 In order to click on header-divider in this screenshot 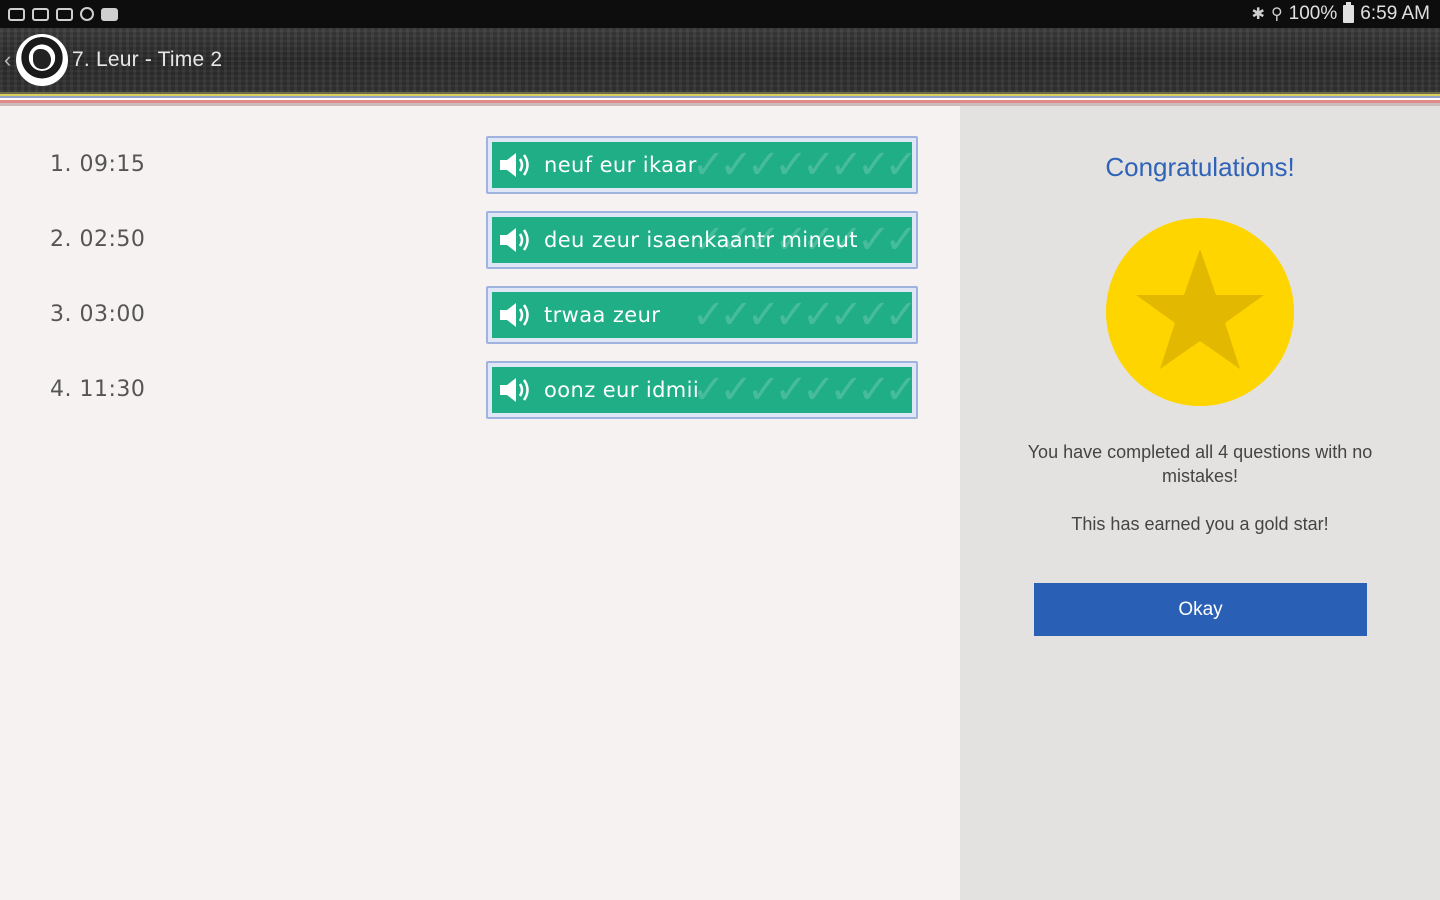, I will do `click(720, 99)`.